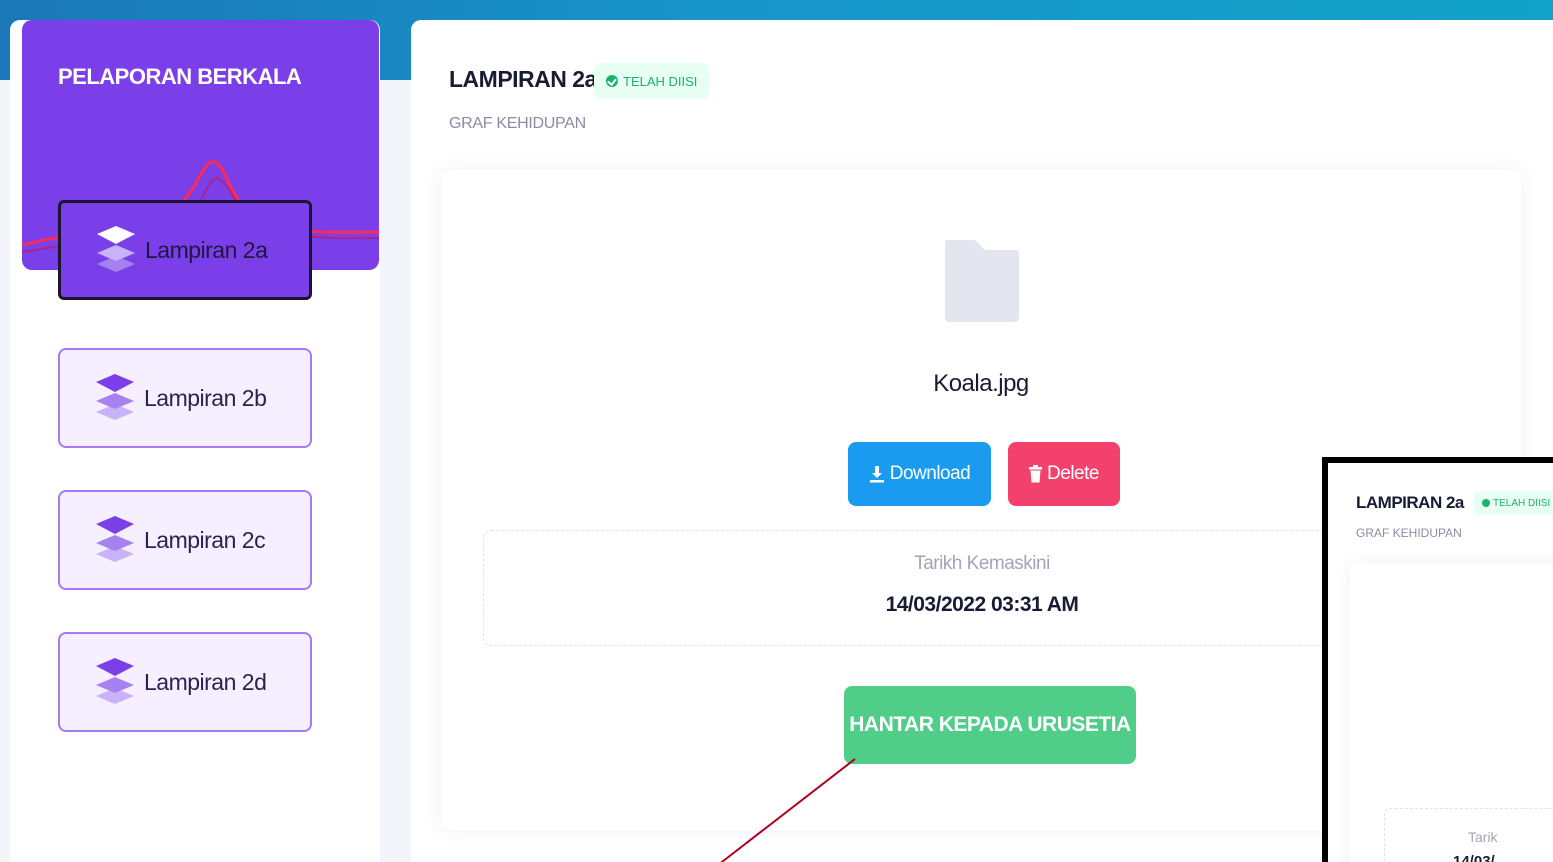 The image size is (1553, 862). I want to click on download-button: Download, so click(919, 474).